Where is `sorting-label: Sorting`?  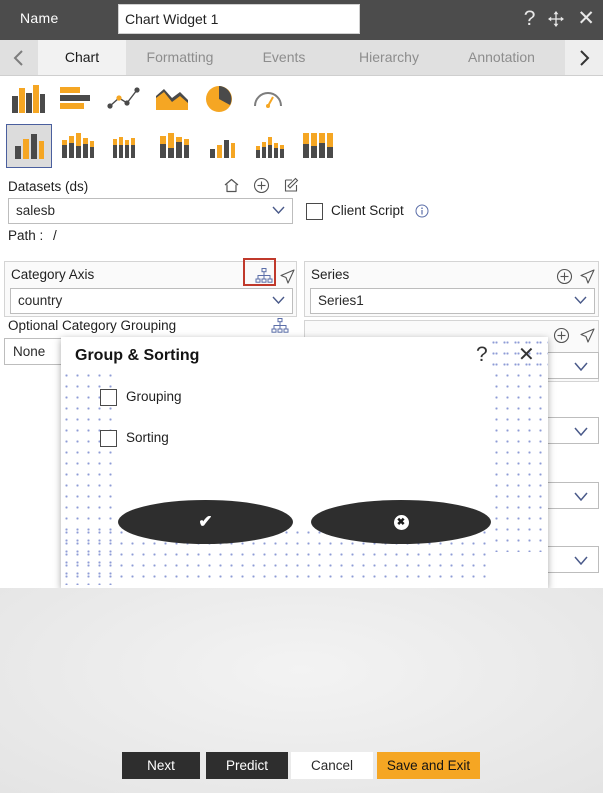 sorting-label: Sorting is located at coordinates (147, 437).